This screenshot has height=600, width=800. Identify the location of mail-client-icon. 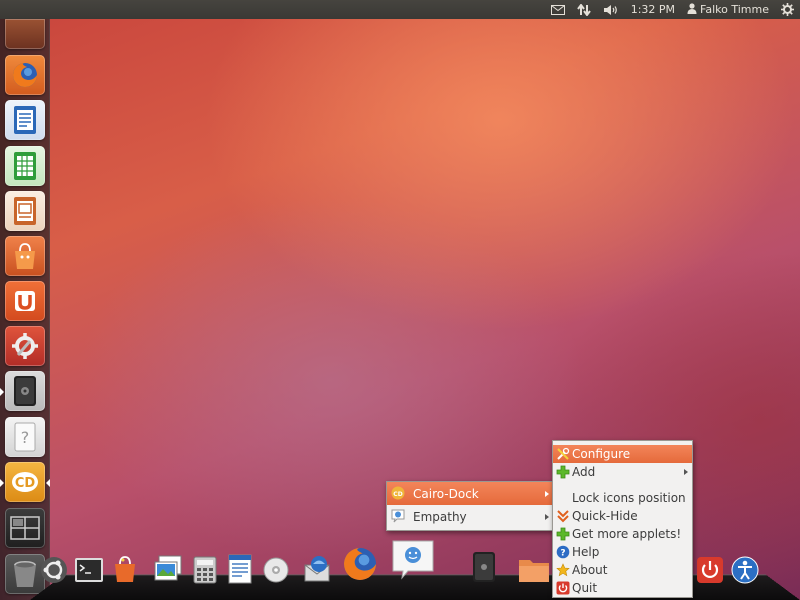
(317, 569).